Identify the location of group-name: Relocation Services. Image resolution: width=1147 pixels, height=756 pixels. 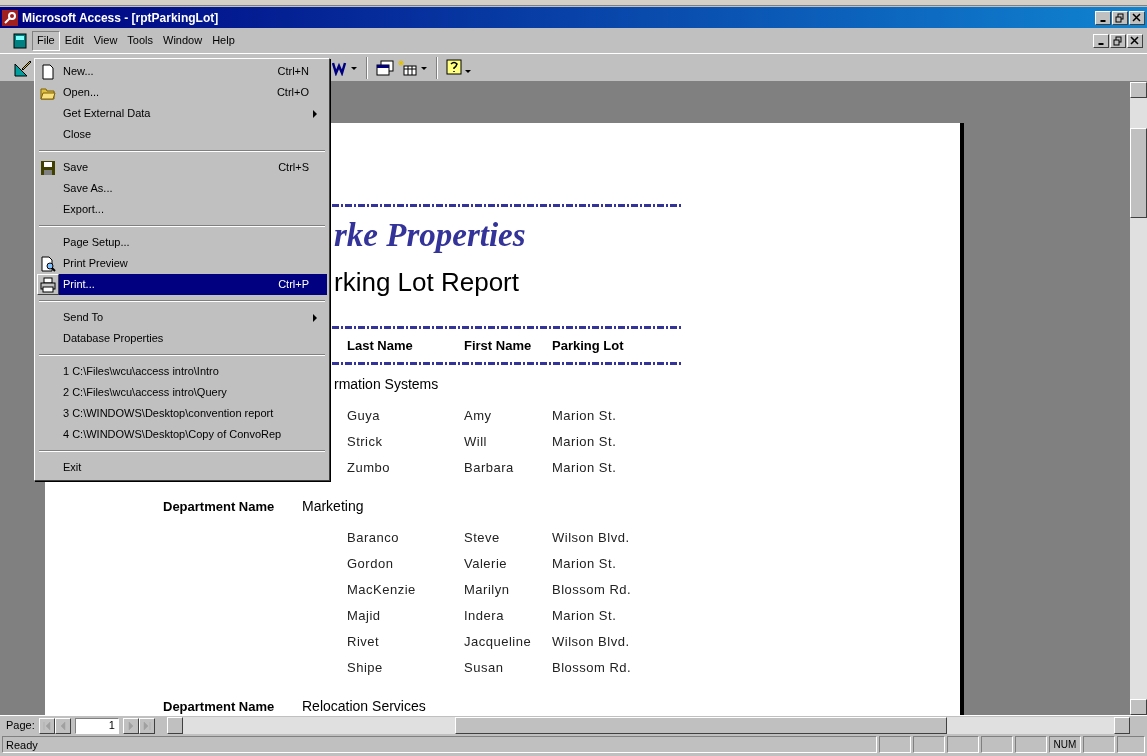
(364, 705).